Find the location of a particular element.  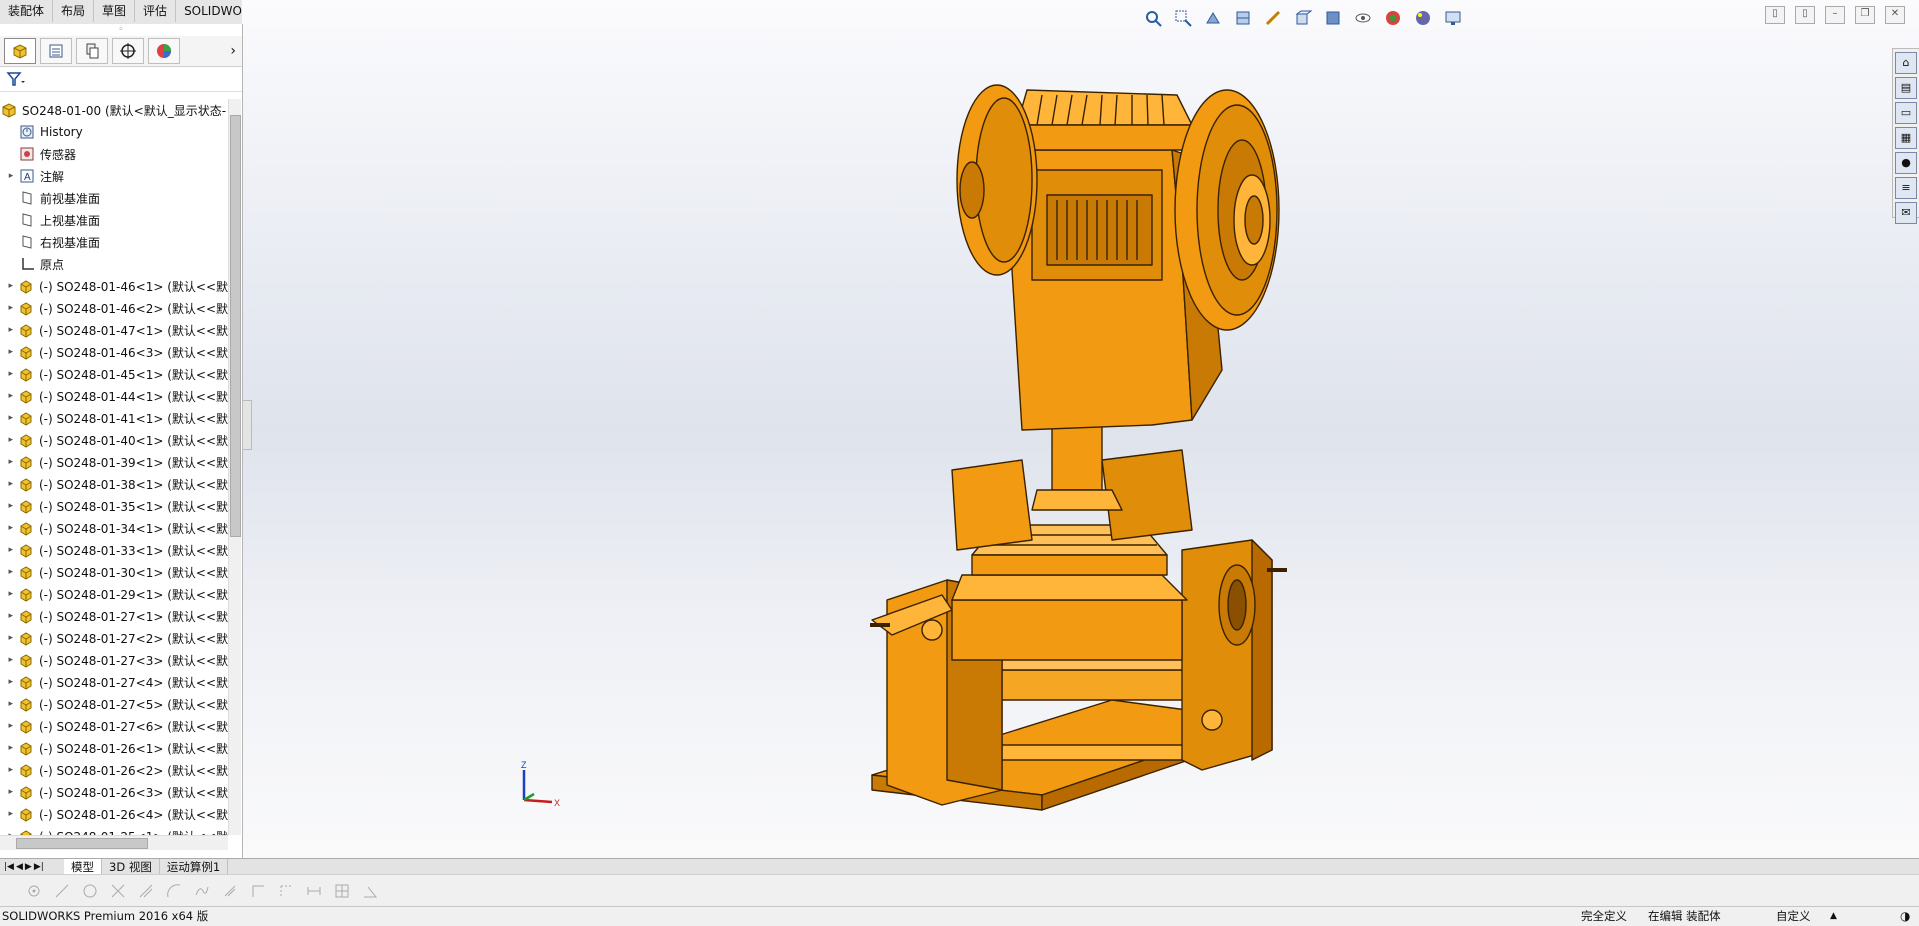

tree-item: ▸ A 注解 is located at coordinates (114, 176).